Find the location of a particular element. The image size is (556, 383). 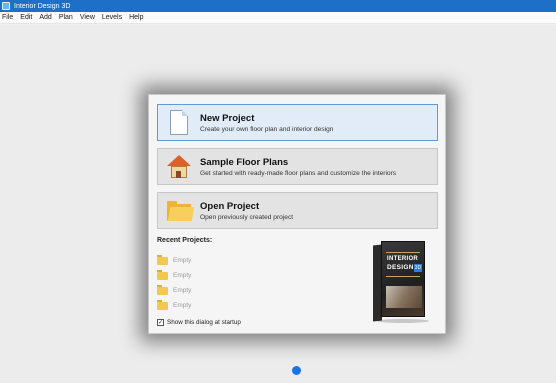

open-project-description: Open previously created project is located at coordinates (247, 217).